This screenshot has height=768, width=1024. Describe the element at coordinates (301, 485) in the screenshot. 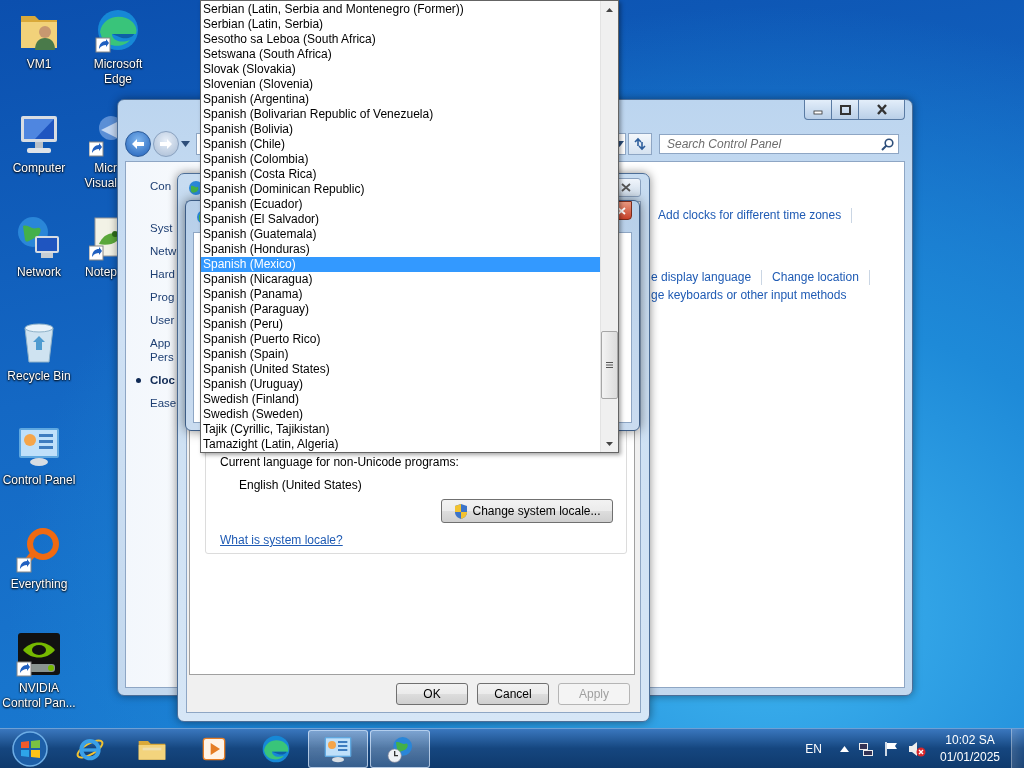

I see `current-locale: English (United States)` at that location.